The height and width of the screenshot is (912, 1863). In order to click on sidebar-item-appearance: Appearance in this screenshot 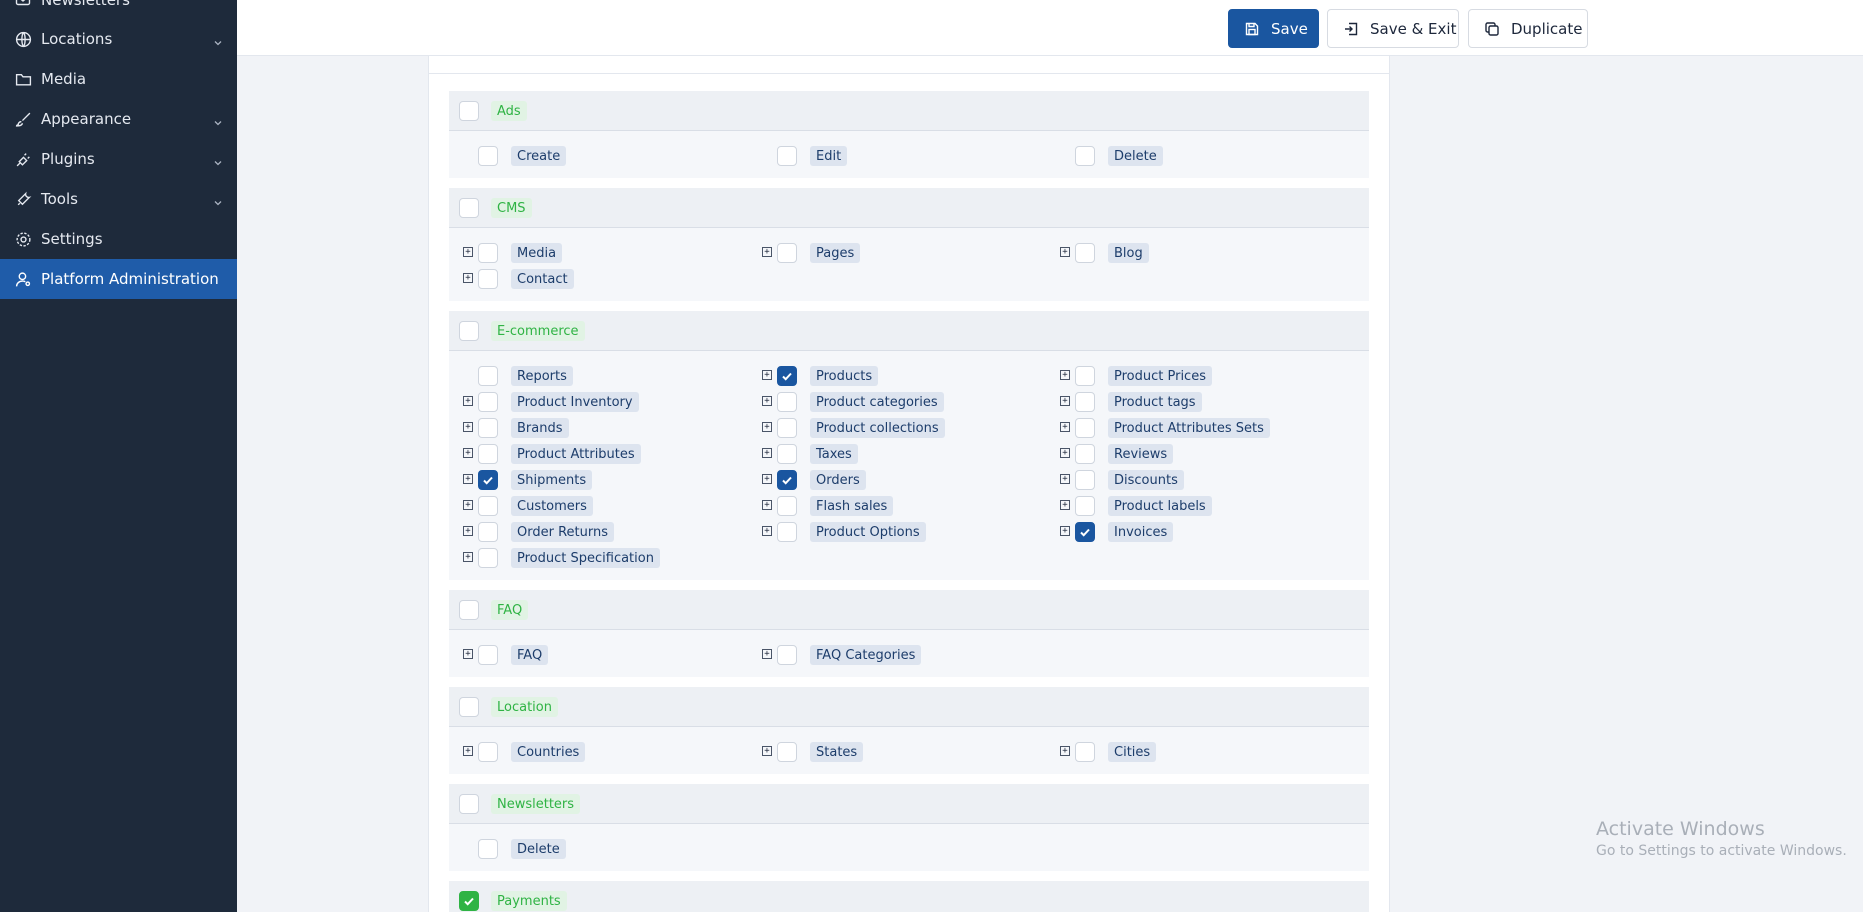, I will do `click(118, 119)`.